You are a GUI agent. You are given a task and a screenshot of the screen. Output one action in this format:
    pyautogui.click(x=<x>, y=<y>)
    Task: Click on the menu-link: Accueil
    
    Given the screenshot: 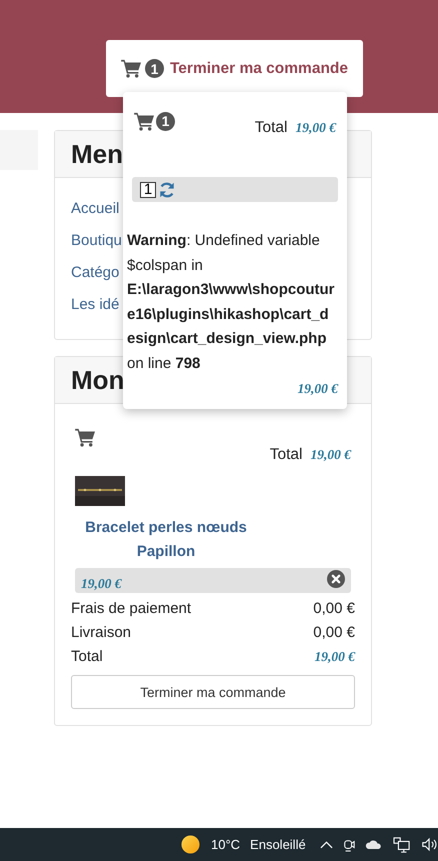 What is the action you would take?
    pyautogui.click(x=95, y=208)
    